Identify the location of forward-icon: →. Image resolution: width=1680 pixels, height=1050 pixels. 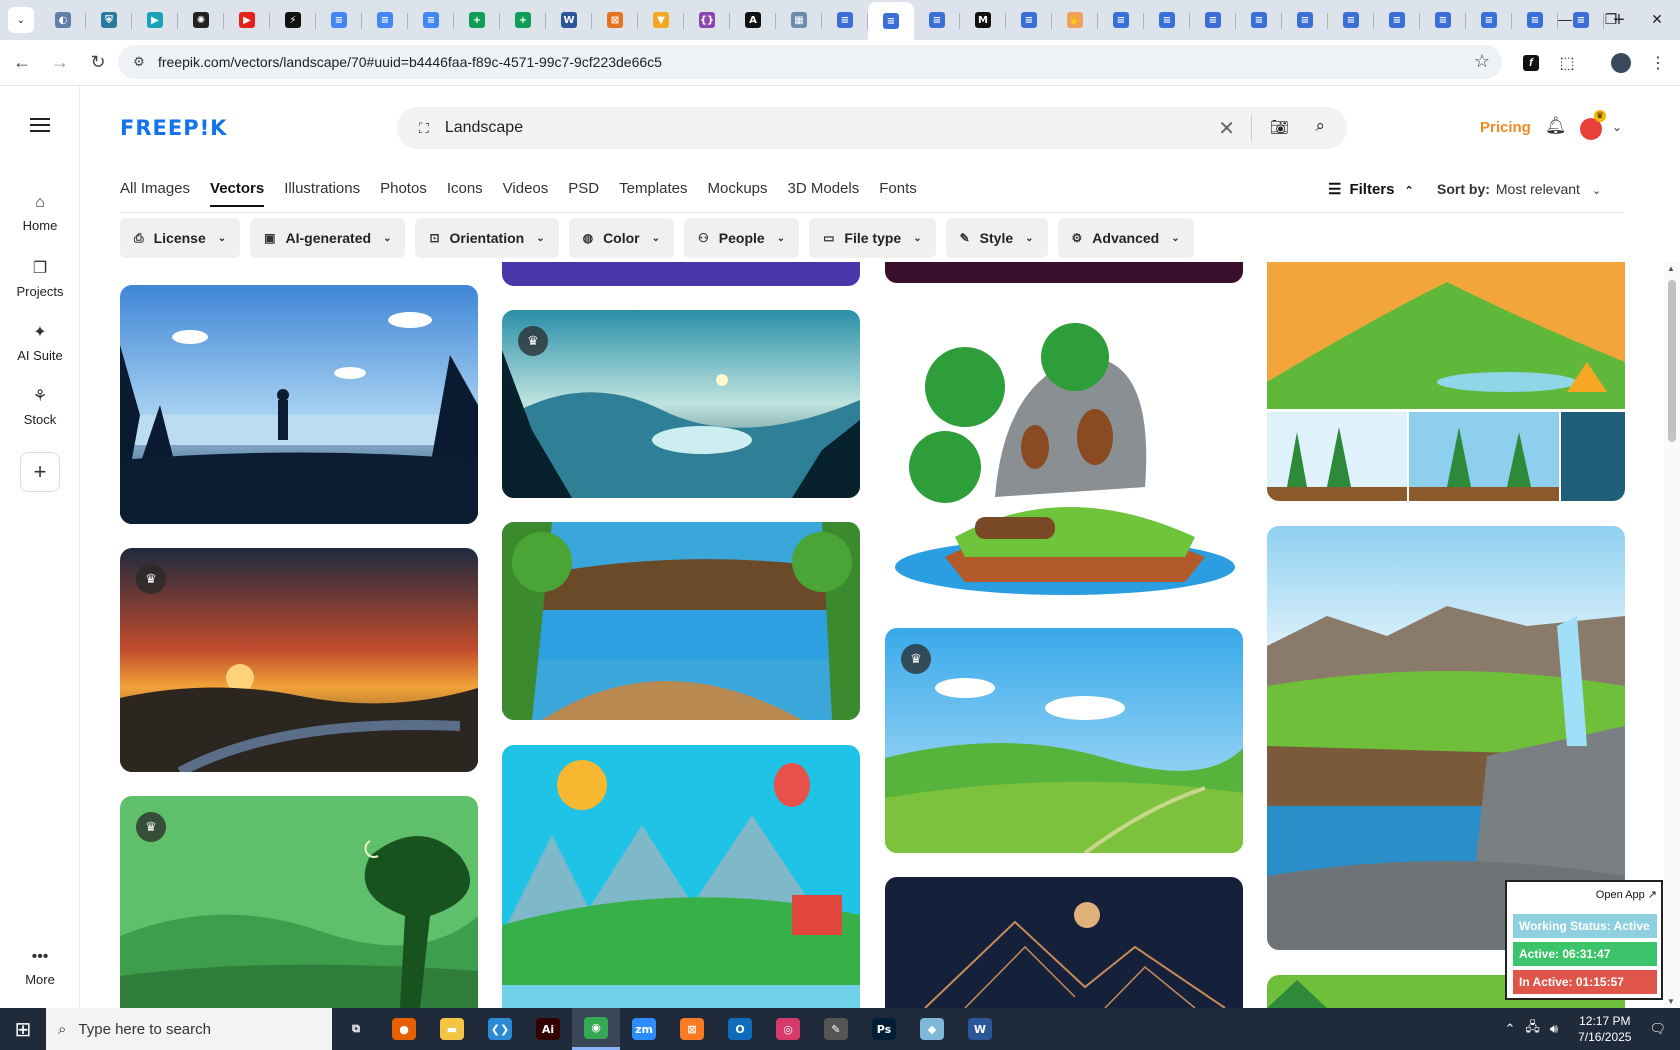
(60, 63).